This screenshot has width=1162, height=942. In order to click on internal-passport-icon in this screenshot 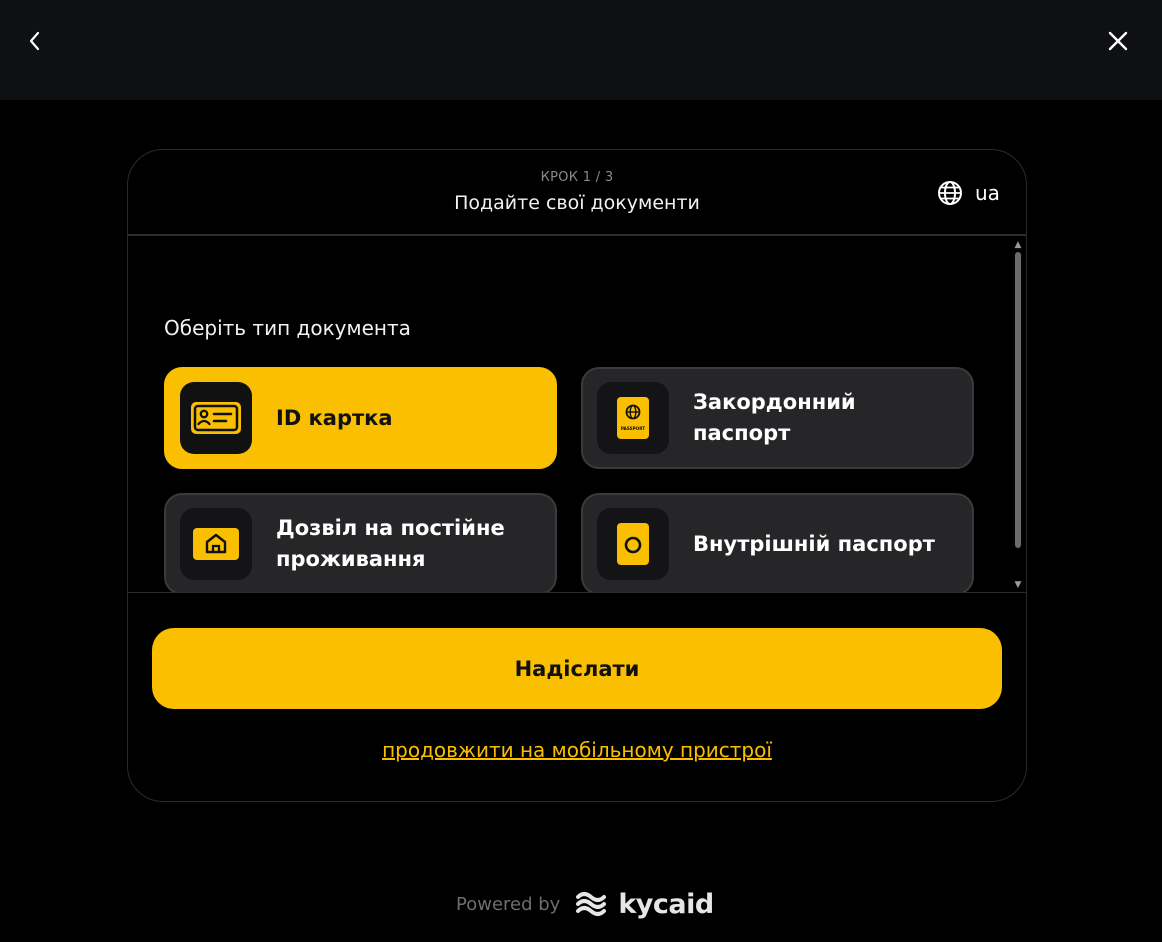, I will do `click(633, 544)`.